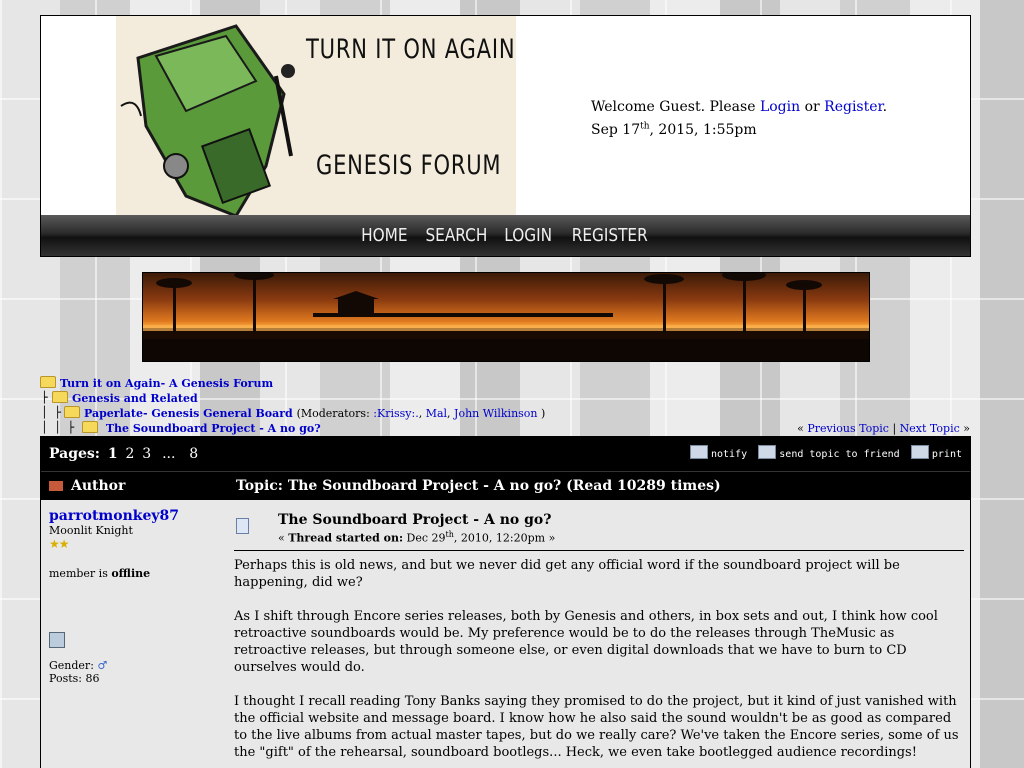 This screenshot has width=1024, height=768. I want to click on pagination: Pages: 1 2 3 ... 8, so click(123, 454).